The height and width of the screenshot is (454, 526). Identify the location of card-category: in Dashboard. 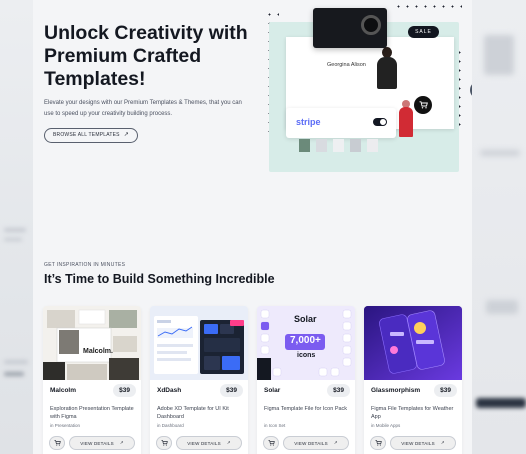
(170, 425).